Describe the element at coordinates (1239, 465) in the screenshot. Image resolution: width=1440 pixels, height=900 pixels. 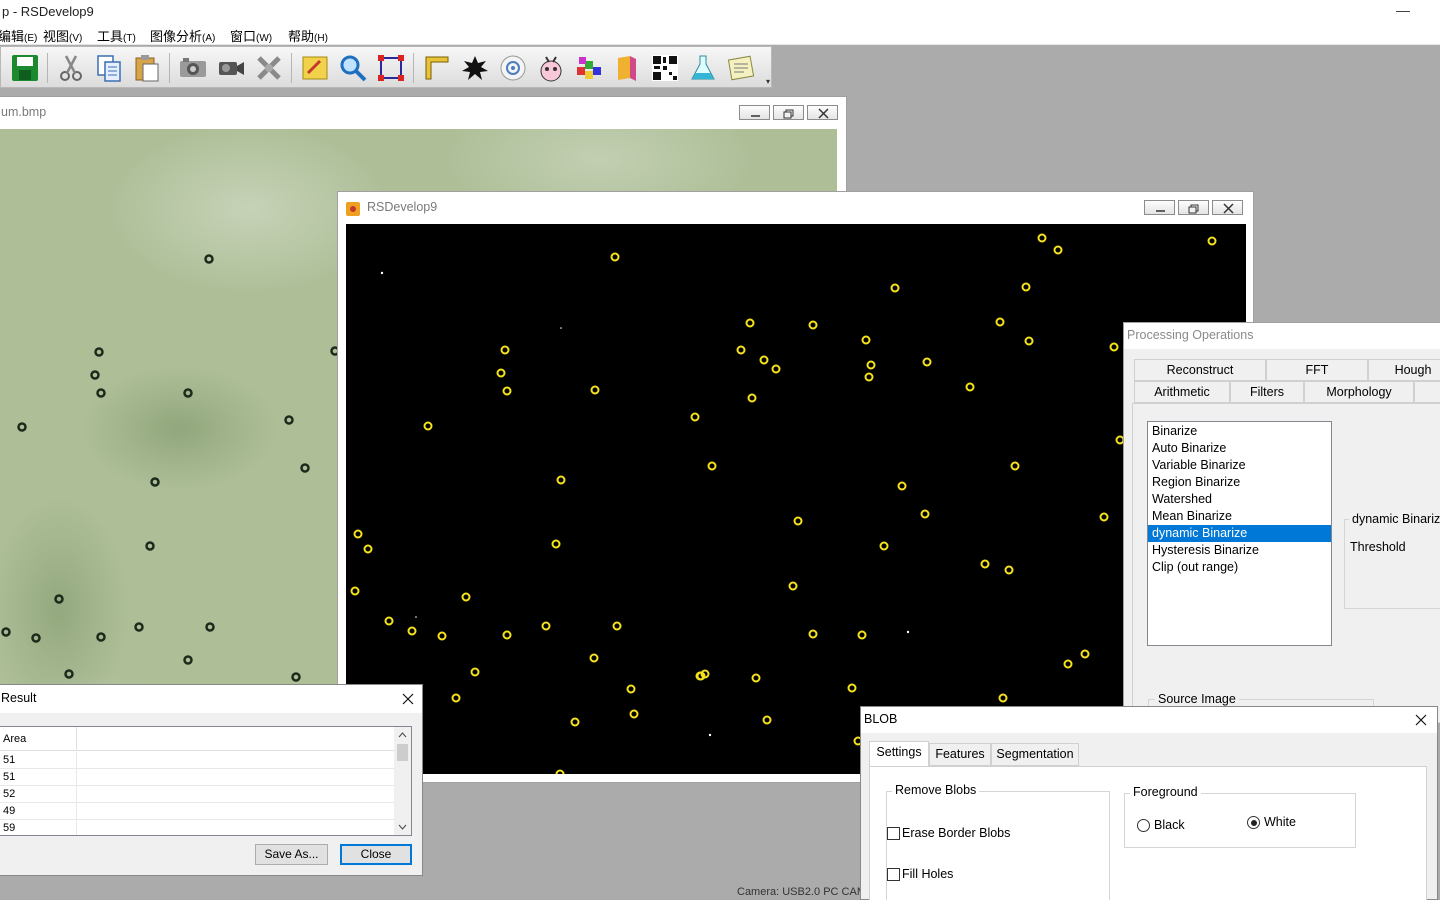
I see `list-item: Variable Binarize` at that location.